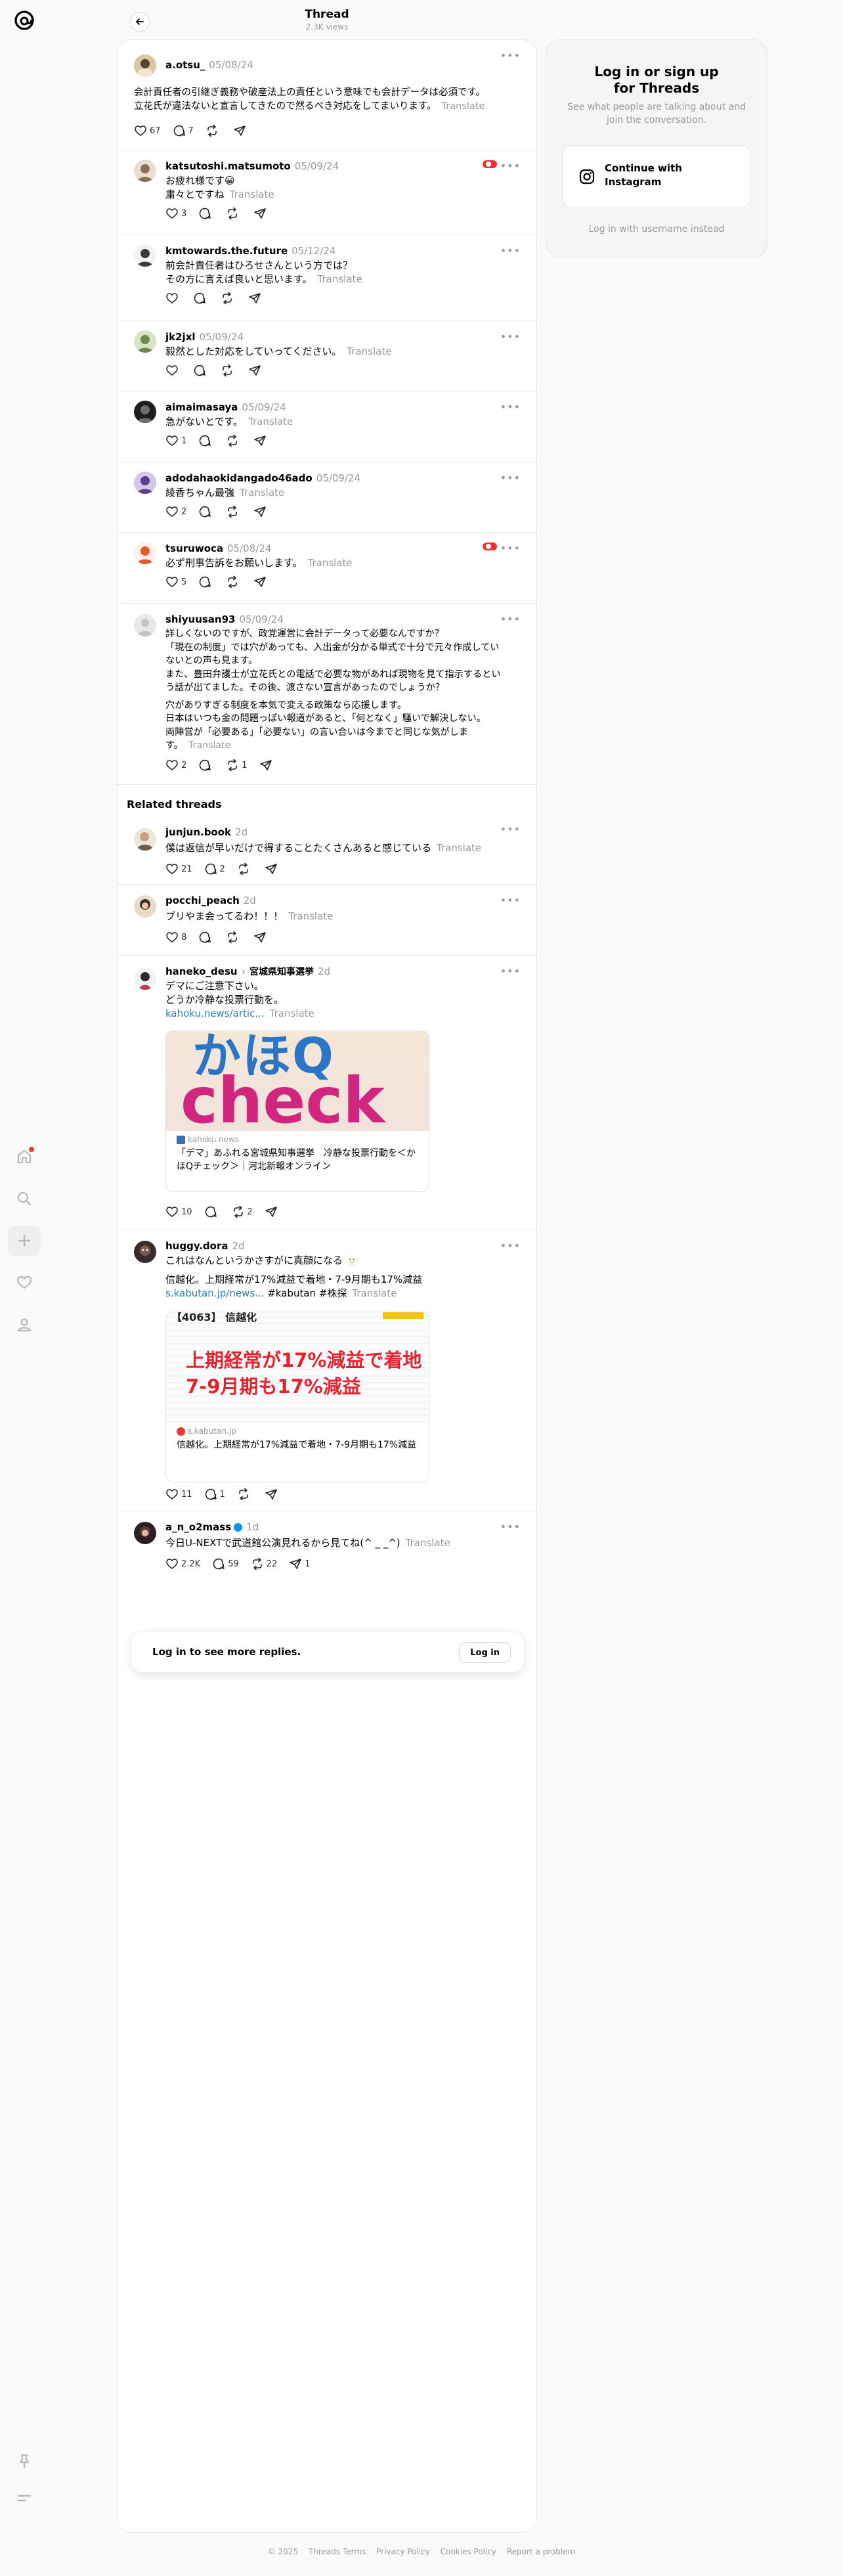 This screenshot has height=2576, width=843. I want to click on username: huggy.dora, so click(196, 1246).